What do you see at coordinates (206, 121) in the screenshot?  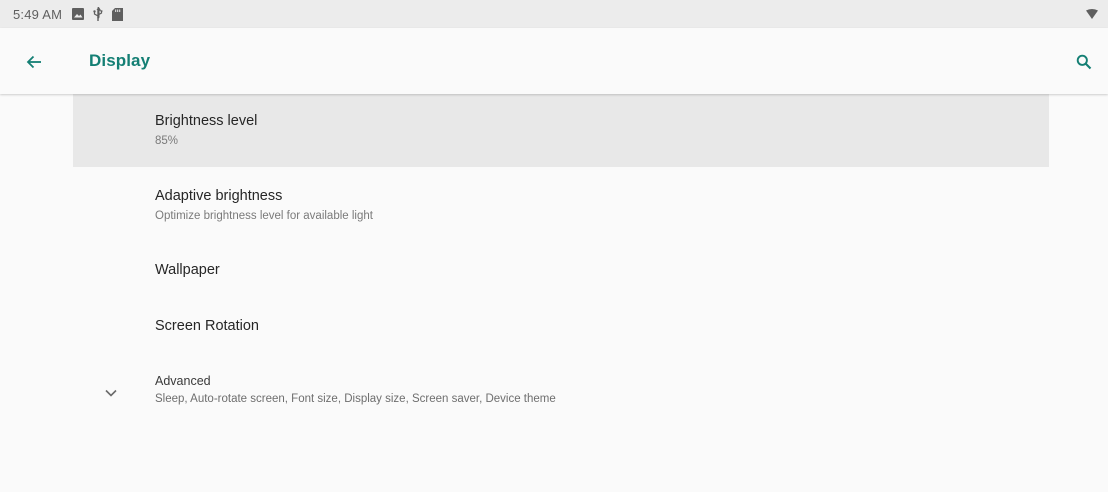 I see `pref-title: Brightness level` at bounding box center [206, 121].